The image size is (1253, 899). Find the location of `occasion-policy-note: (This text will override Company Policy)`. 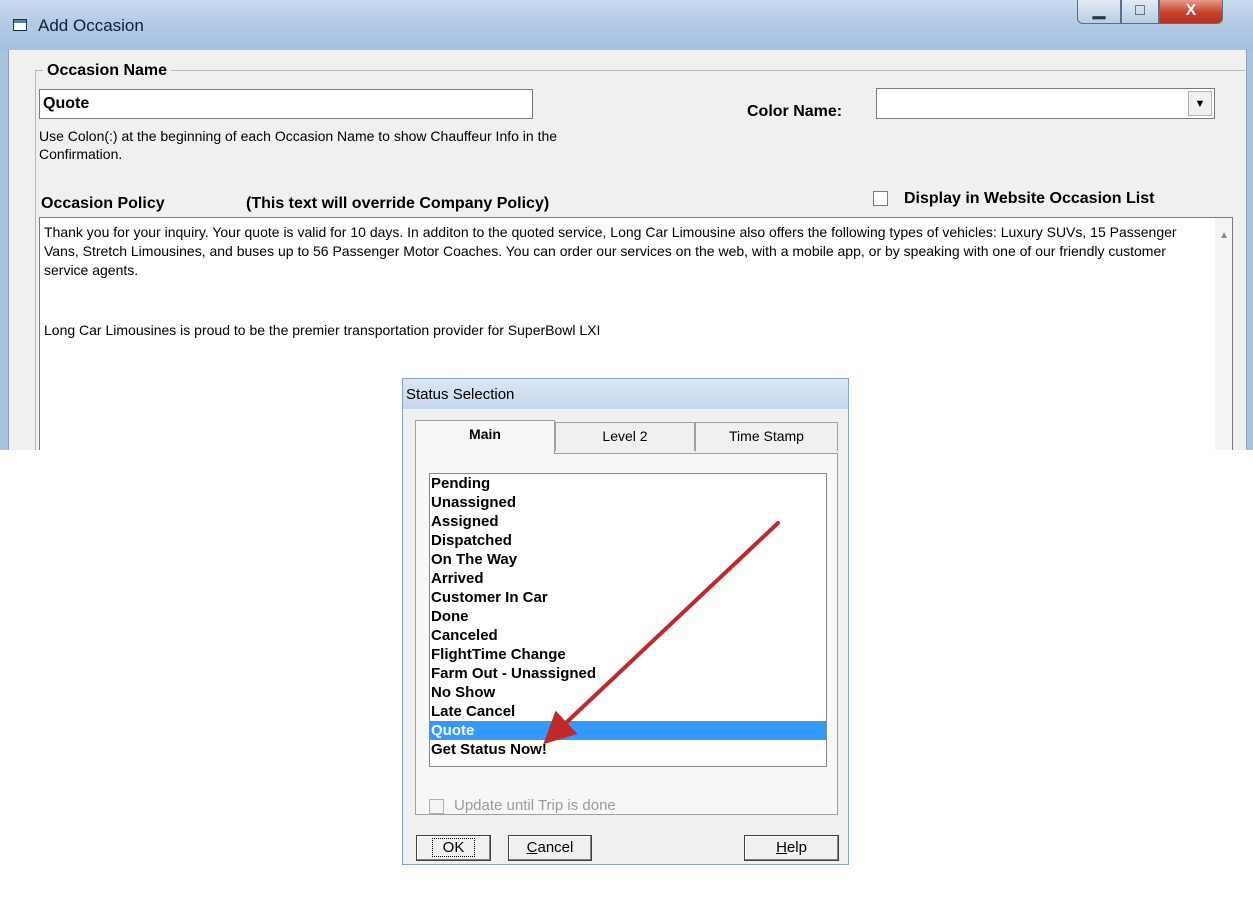

occasion-policy-note: (This text will override Company Policy) is located at coordinates (398, 203).